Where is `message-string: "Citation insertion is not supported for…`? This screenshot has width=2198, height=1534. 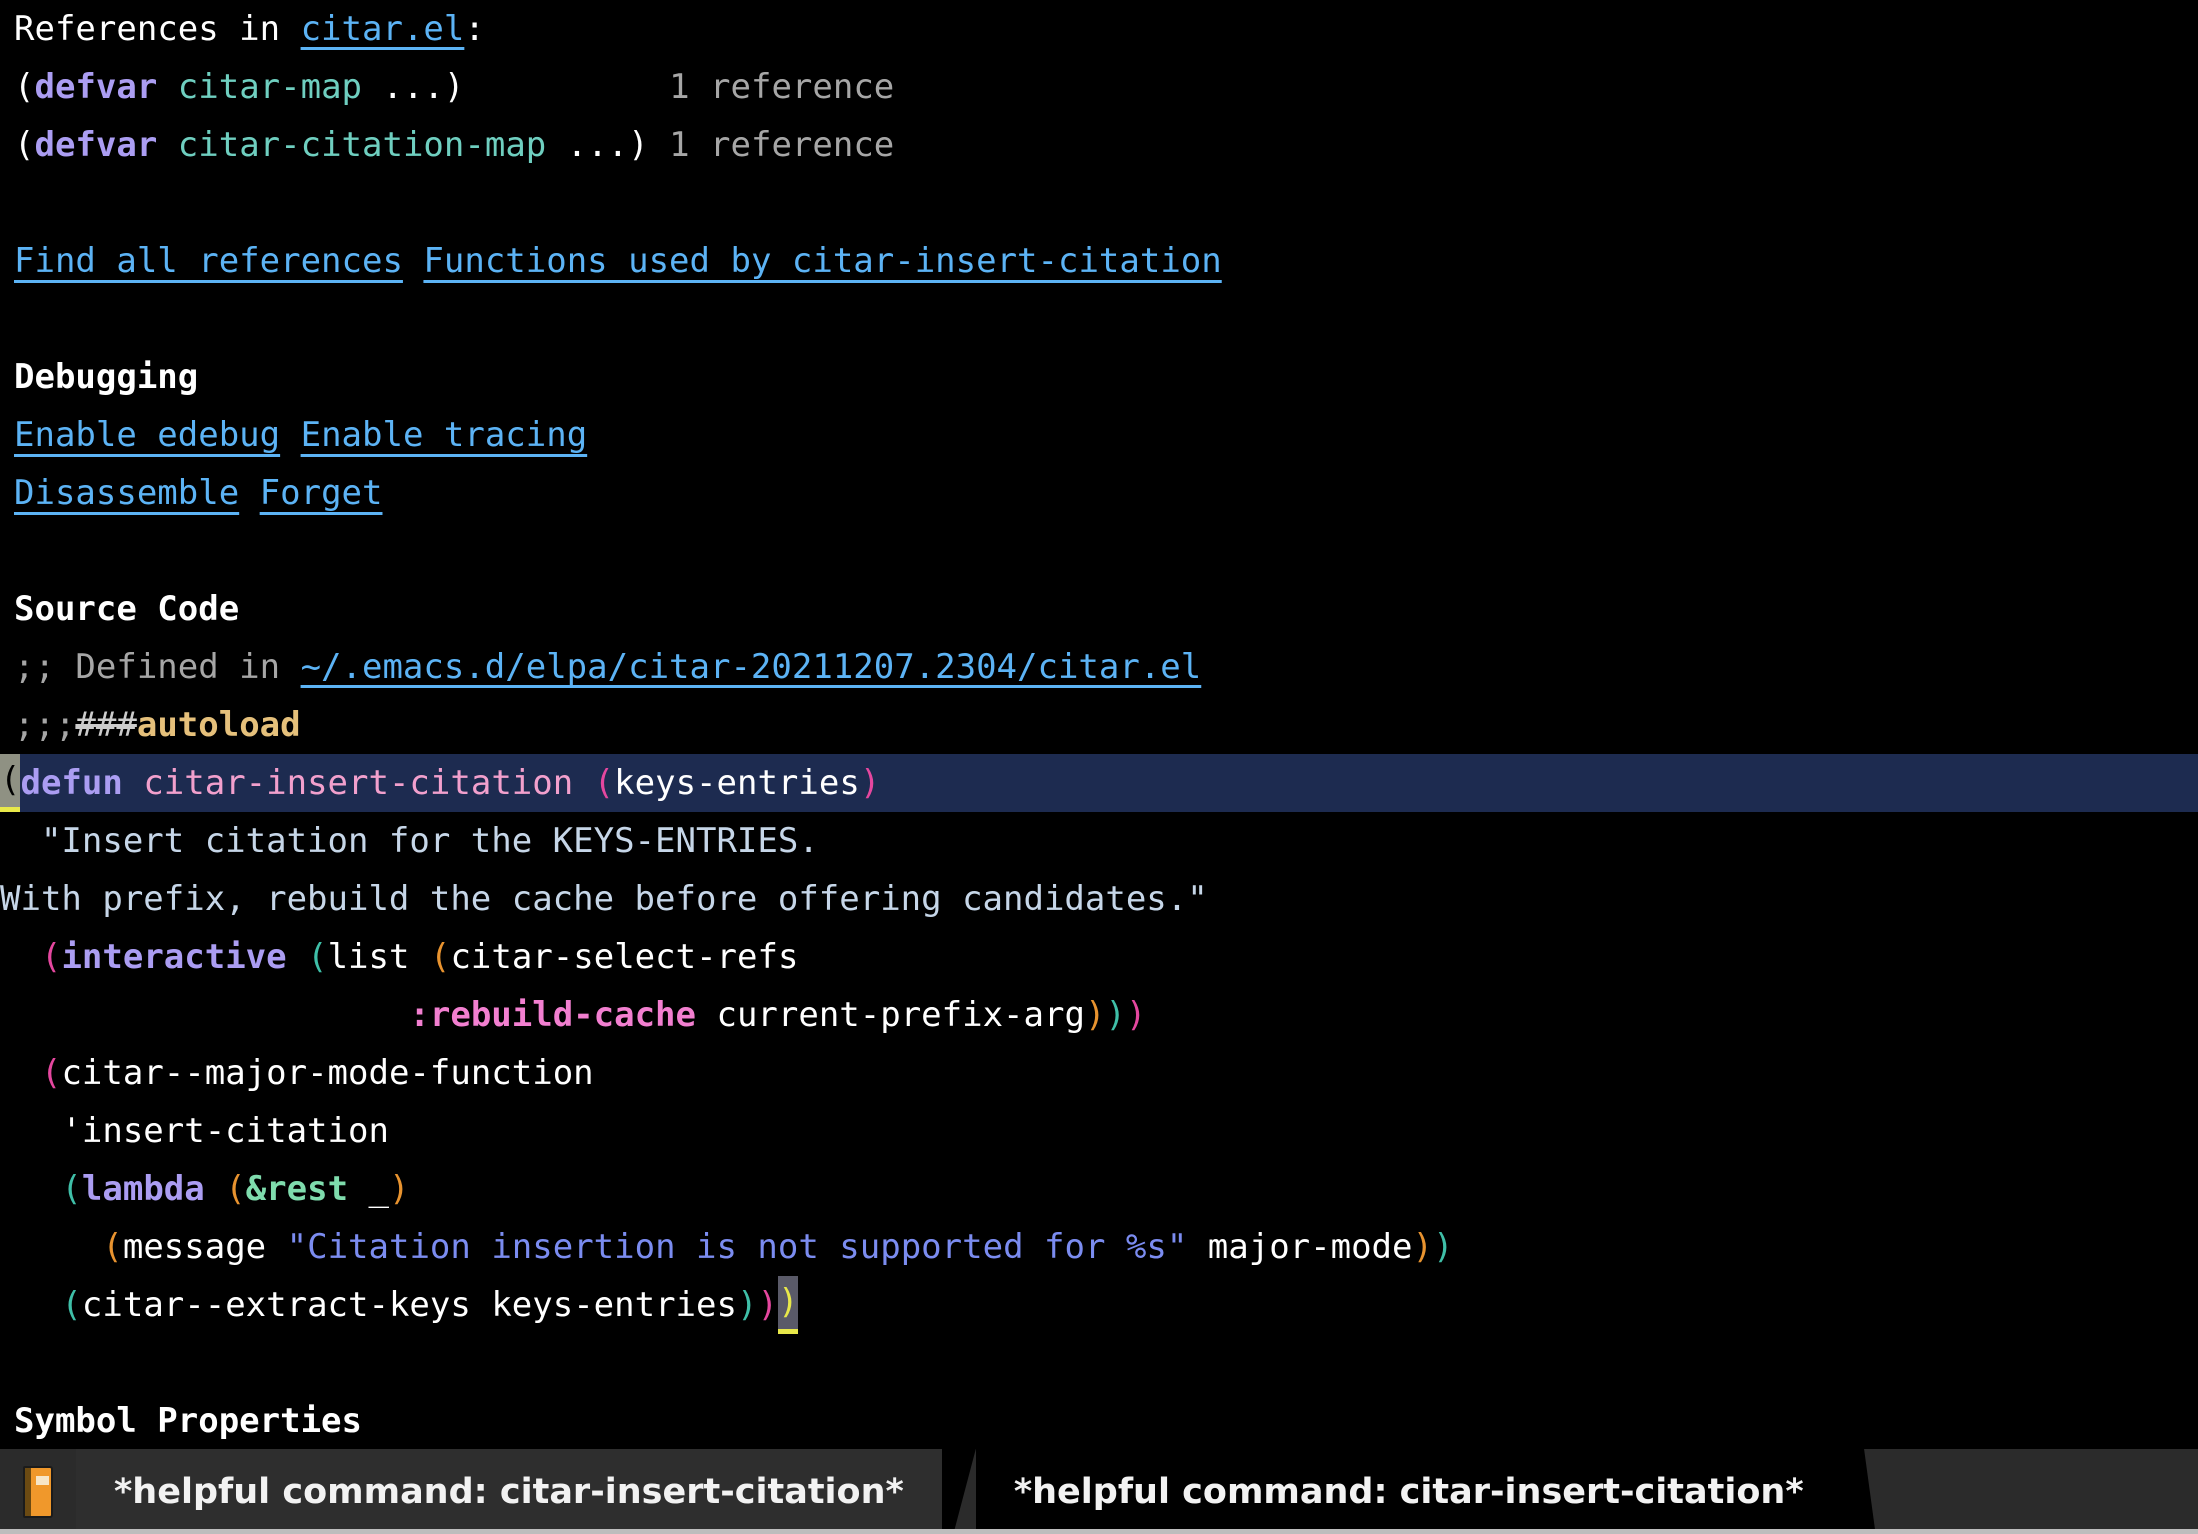
message-string: "Citation insertion is not supported for… is located at coordinates (737, 1247).